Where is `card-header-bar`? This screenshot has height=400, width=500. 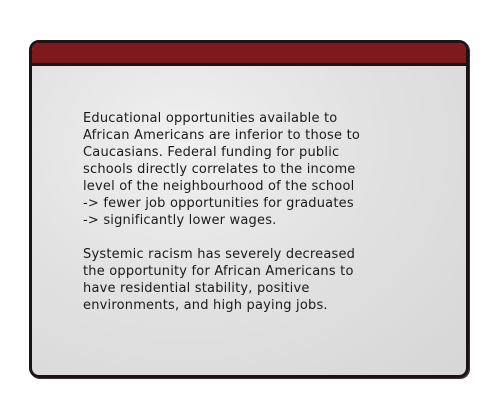
card-header-bar is located at coordinates (249, 54).